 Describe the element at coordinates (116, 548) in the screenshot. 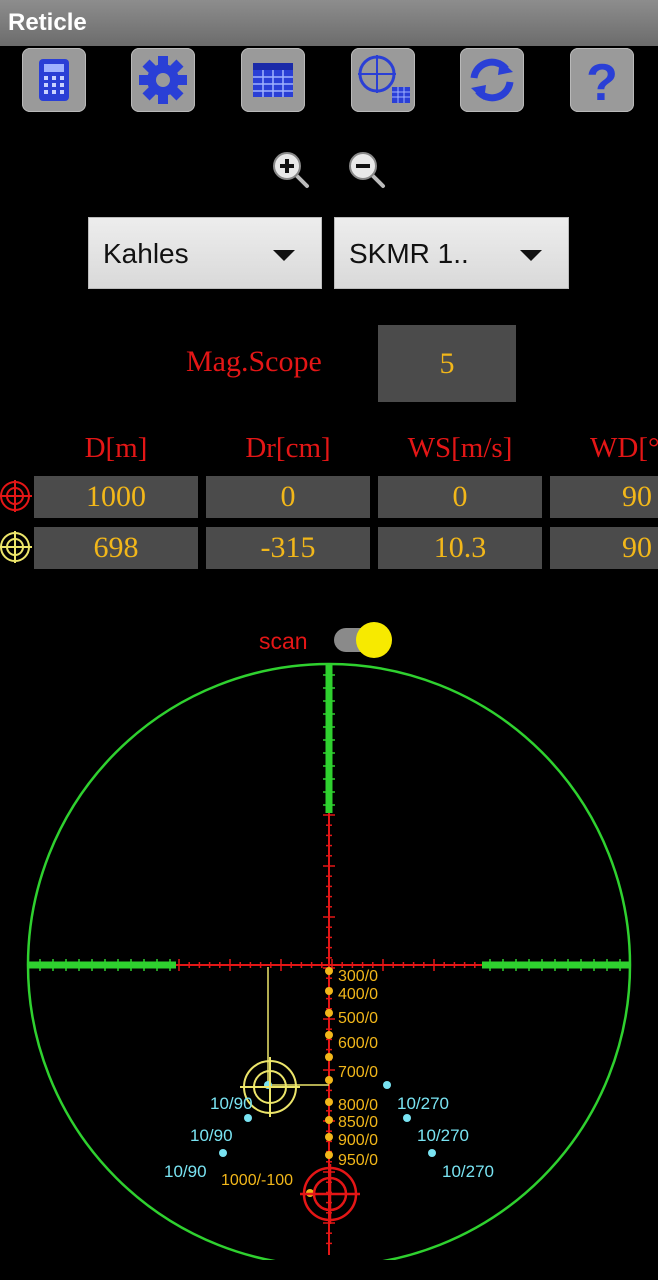

I see `row2-distance-cell: 698` at that location.